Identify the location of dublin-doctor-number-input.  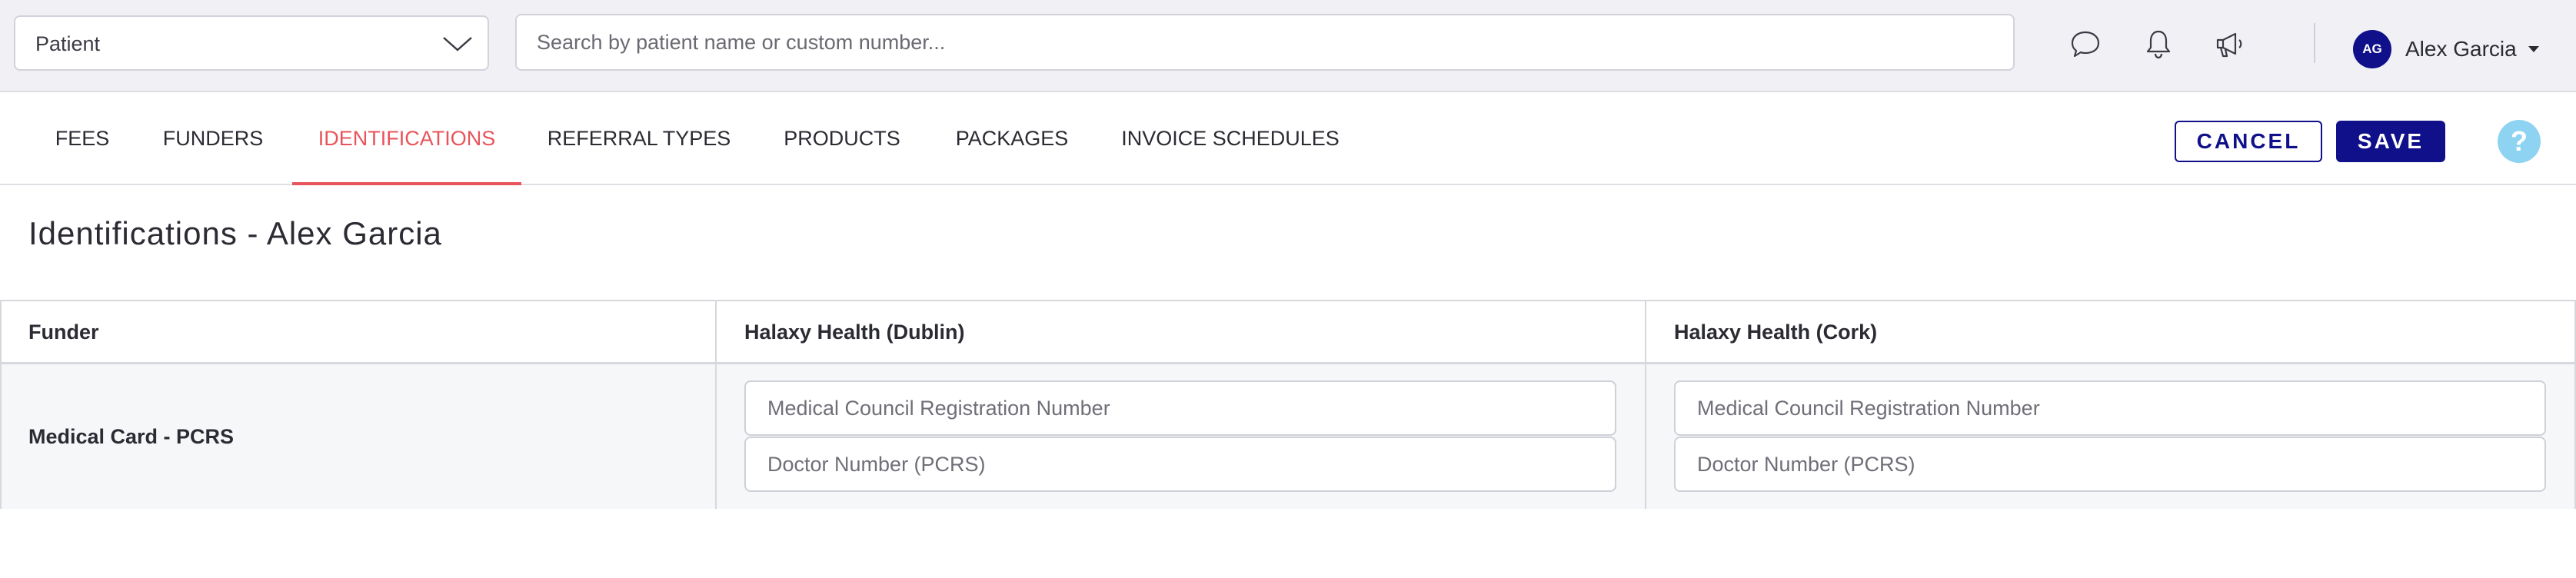
(1180, 464).